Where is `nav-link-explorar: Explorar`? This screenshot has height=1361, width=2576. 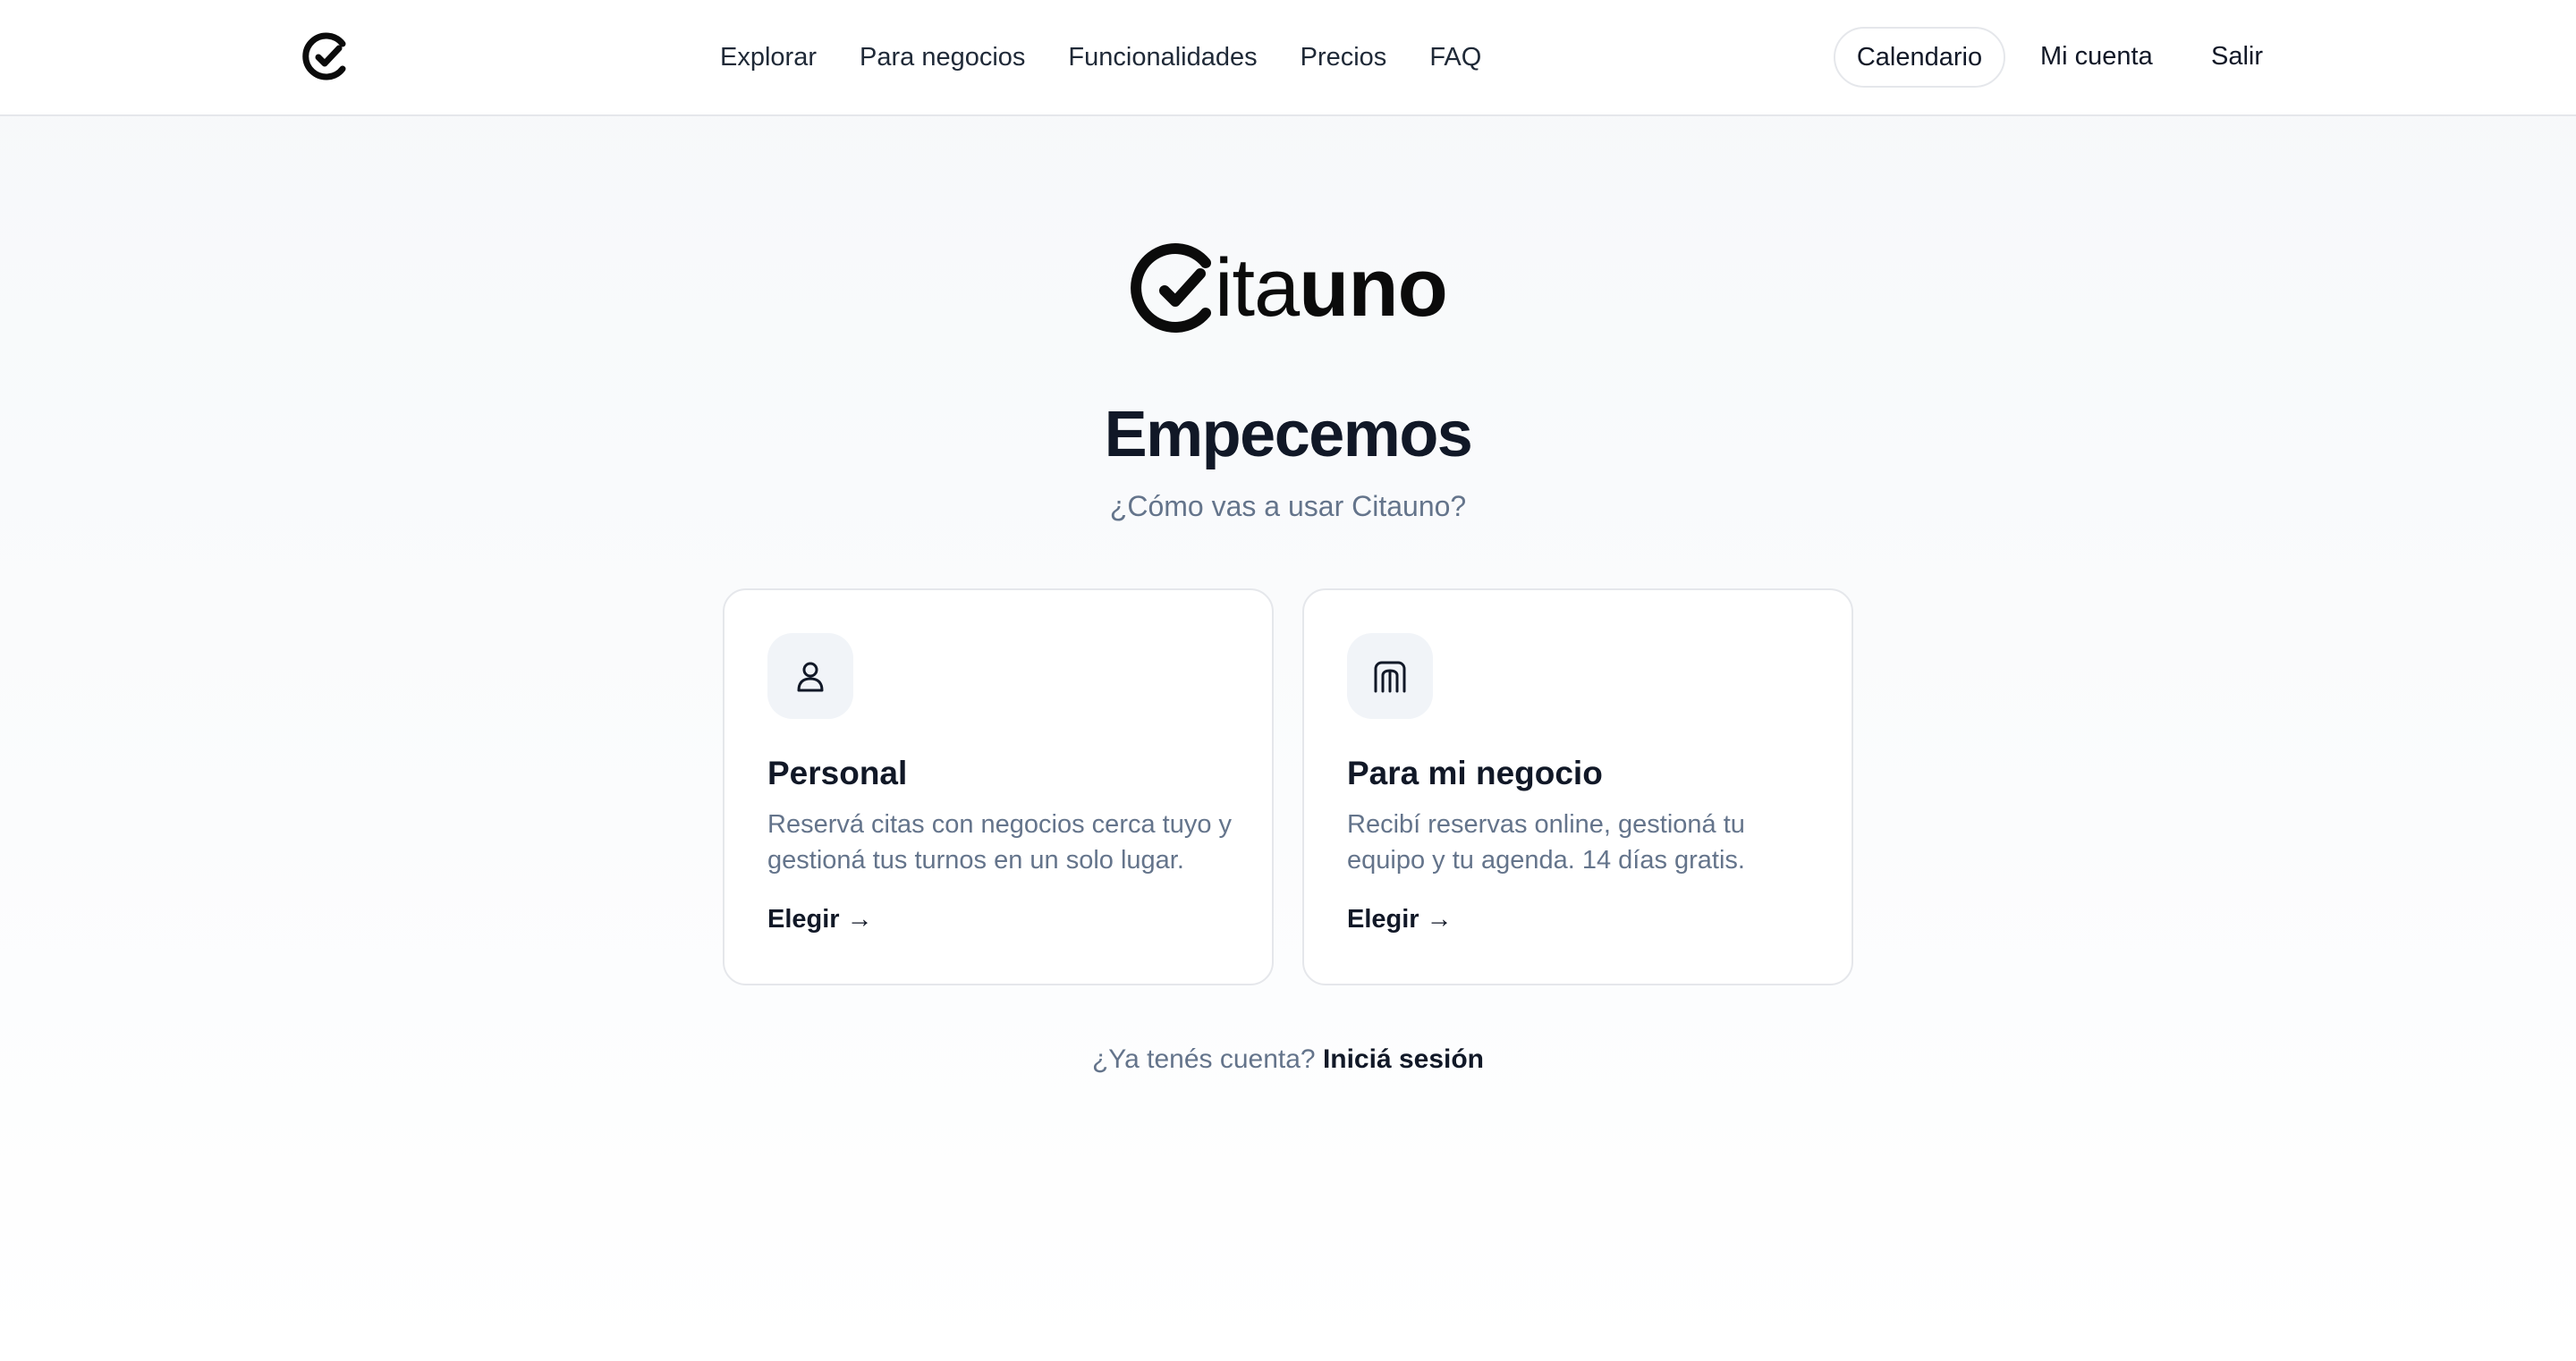 nav-link-explorar: Explorar is located at coordinates (768, 57).